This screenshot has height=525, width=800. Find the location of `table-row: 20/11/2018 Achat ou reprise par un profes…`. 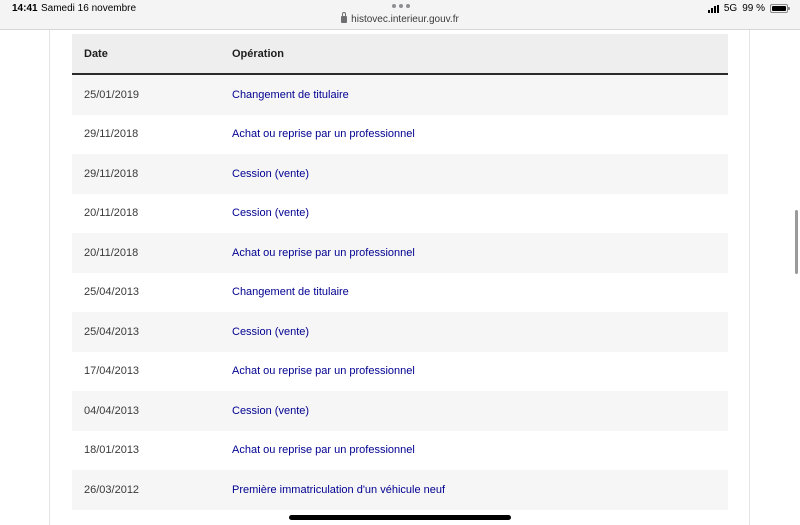

table-row: 20/11/2018 Achat ou reprise par un profes… is located at coordinates (400, 253).